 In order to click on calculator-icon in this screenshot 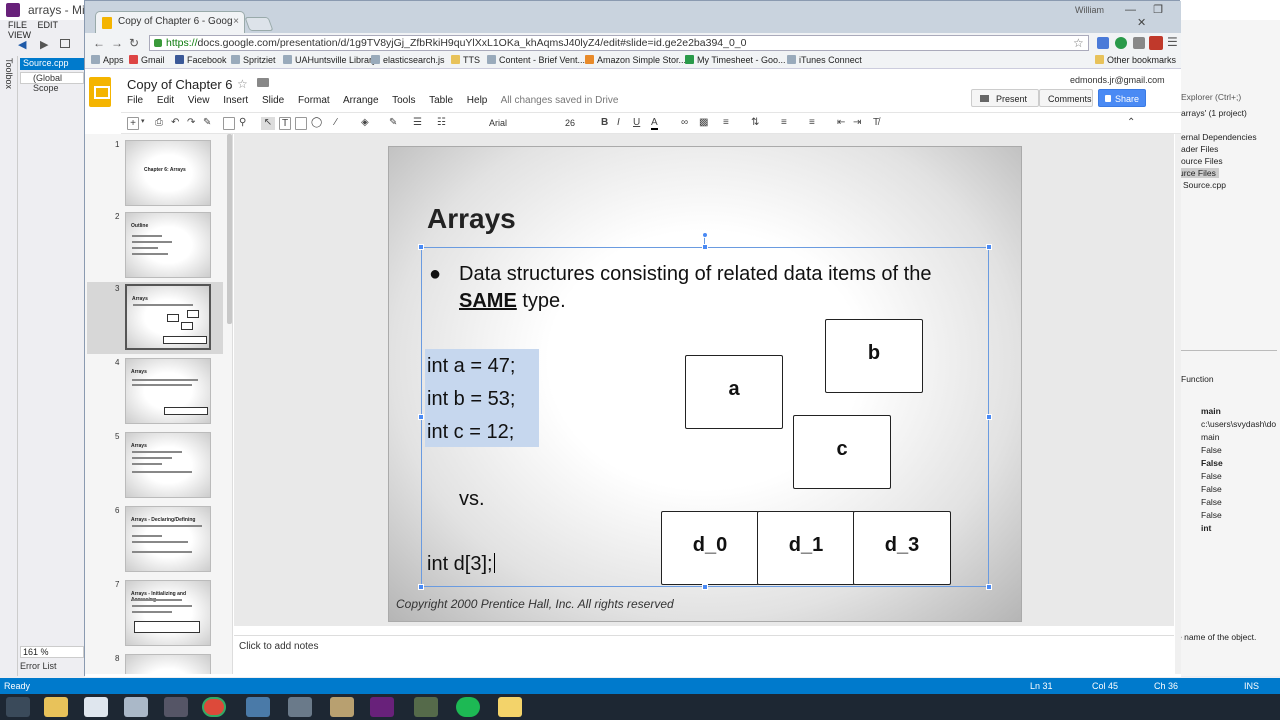, I will do `click(136, 707)`.